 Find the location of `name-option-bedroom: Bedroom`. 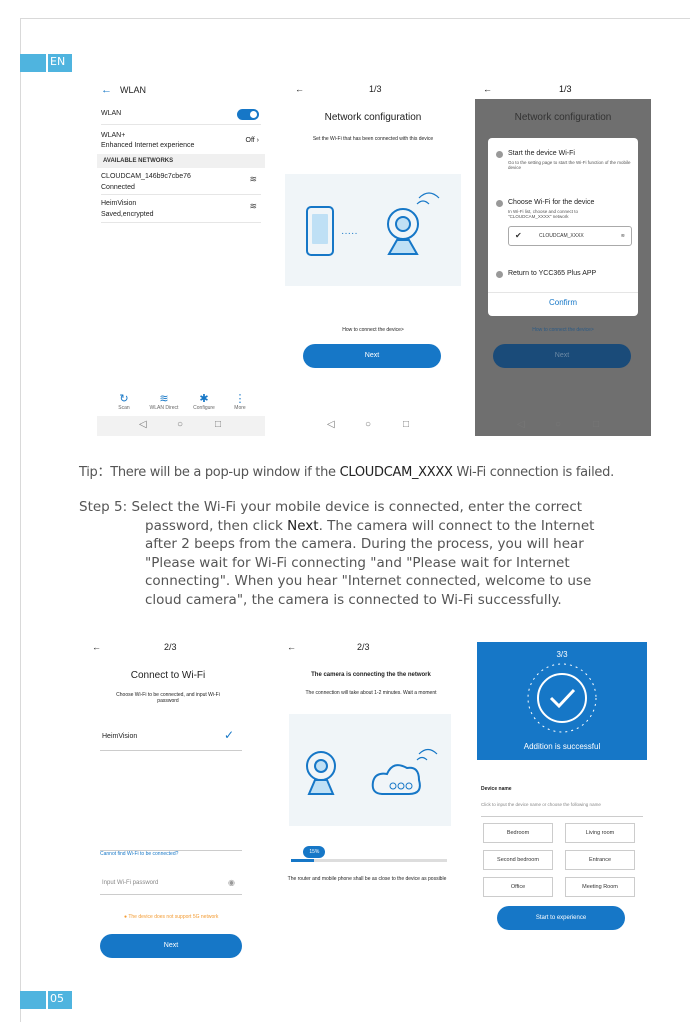

name-option-bedroom: Bedroom is located at coordinates (518, 833).